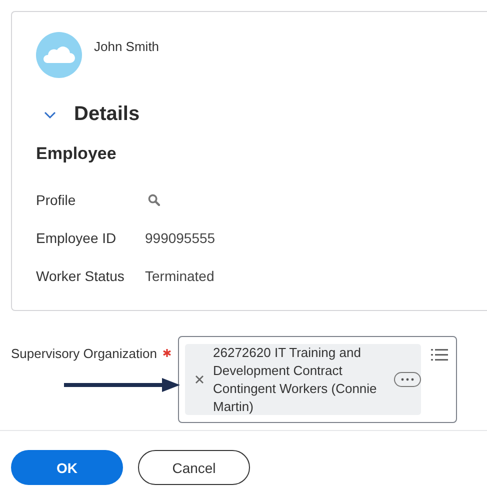 This screenshot has height=494, width=487. Describe the element at coordinates (56, 200) in the screenshot. I see `field-label: Profile` at that location.